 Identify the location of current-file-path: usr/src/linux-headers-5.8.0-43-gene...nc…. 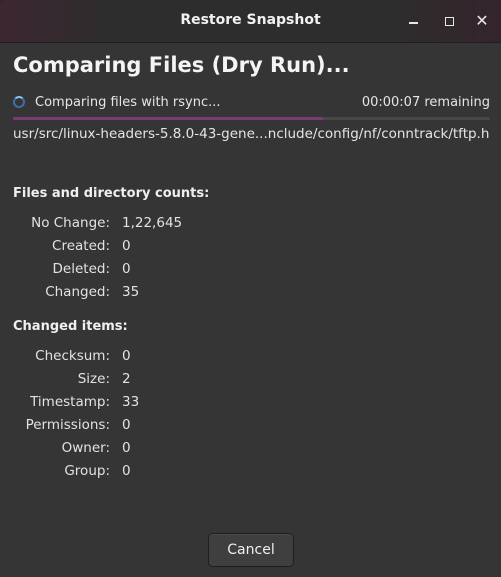
(251, 134).